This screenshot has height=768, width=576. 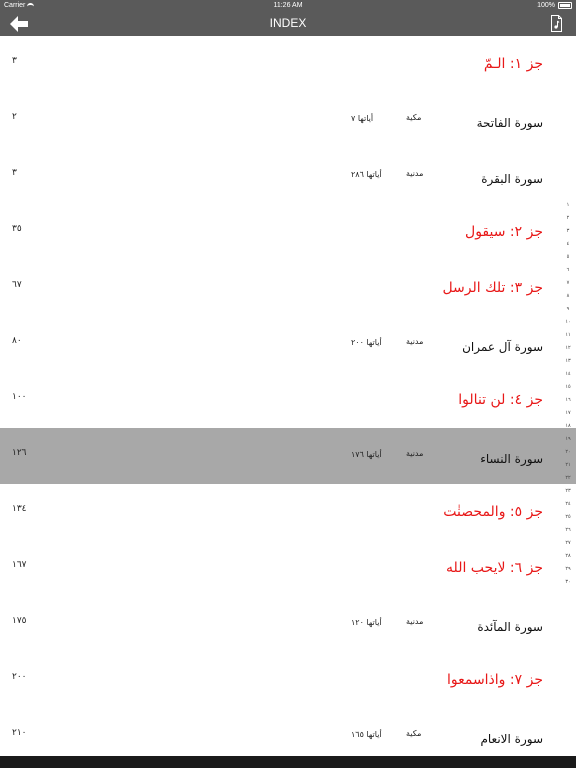 What do you see at coordinates (546, 5) in the screenshot?
I see `battery-percent: 100%` at bounding box center [546, 5].